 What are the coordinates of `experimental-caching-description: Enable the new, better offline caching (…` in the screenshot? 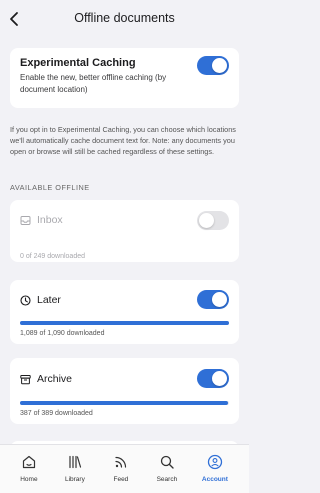 It's located at (93, 83).